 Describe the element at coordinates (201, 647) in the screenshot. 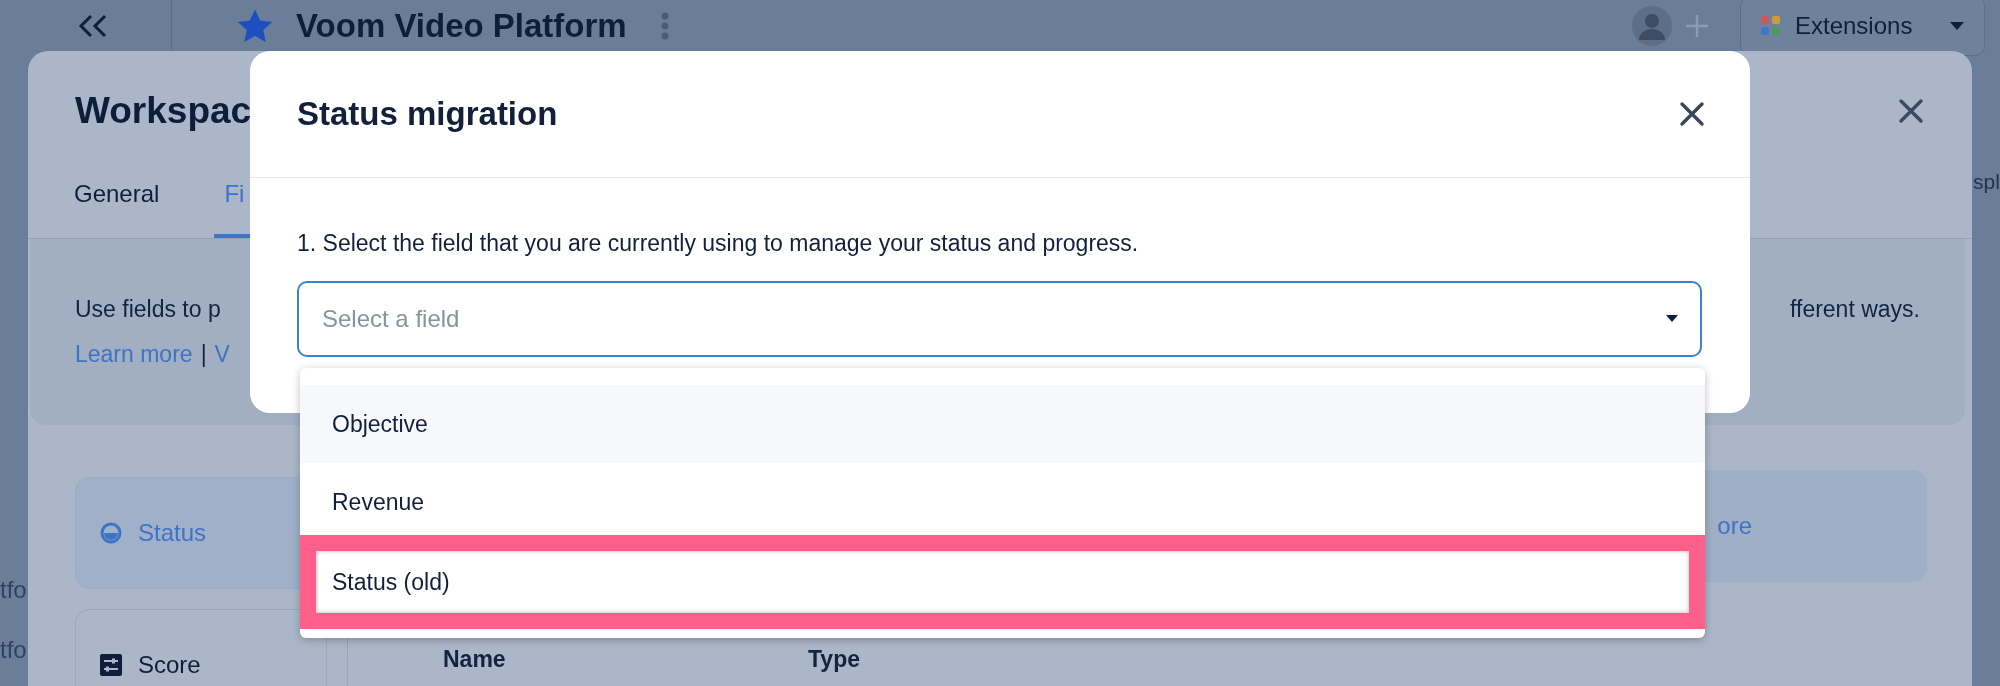

I see `field-type-item: Score` at that location.